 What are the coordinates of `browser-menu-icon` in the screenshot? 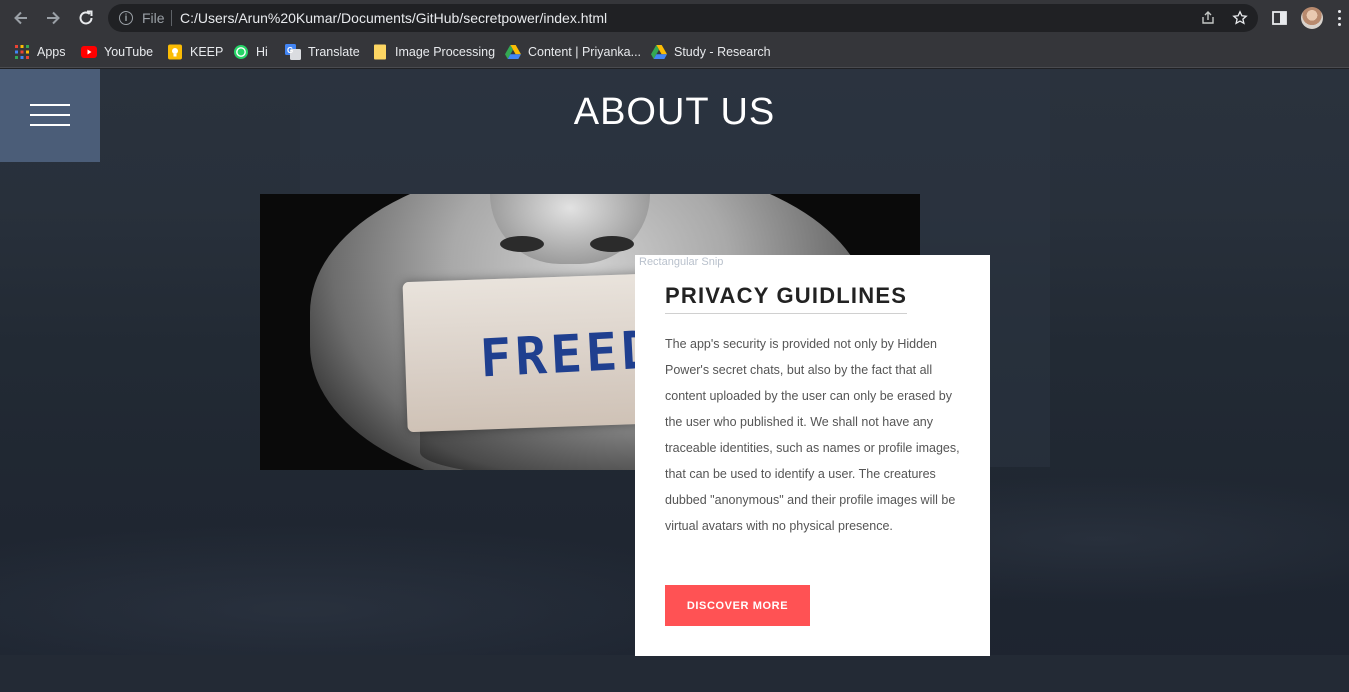 It's located at (1340, 18).